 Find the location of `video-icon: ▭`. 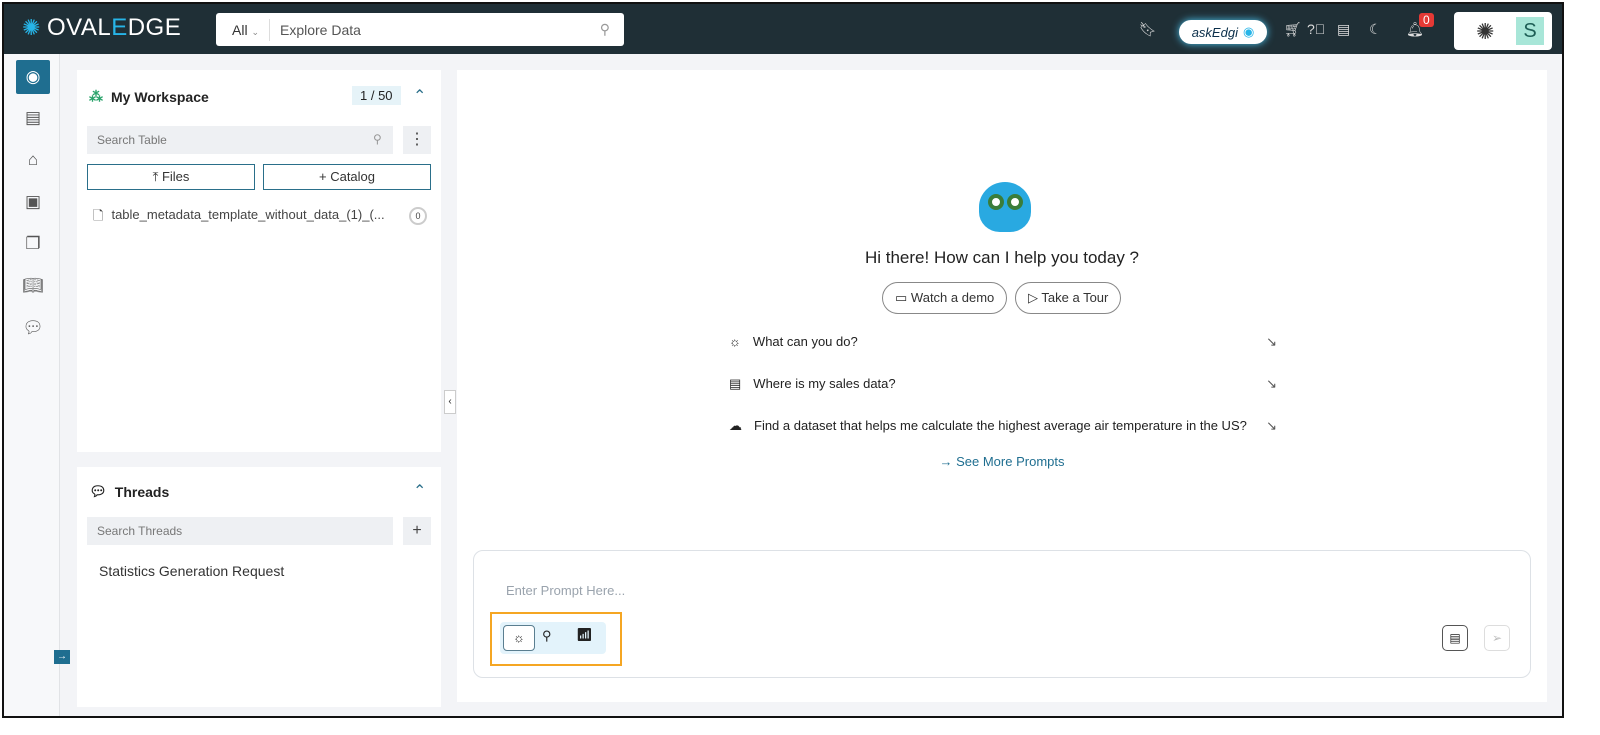

video-icon: ▭ is located at coordinates (901, 297).